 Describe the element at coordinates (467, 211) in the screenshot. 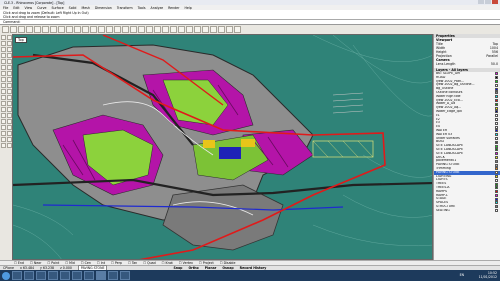

I see `layer-row: SEATING` at that location.